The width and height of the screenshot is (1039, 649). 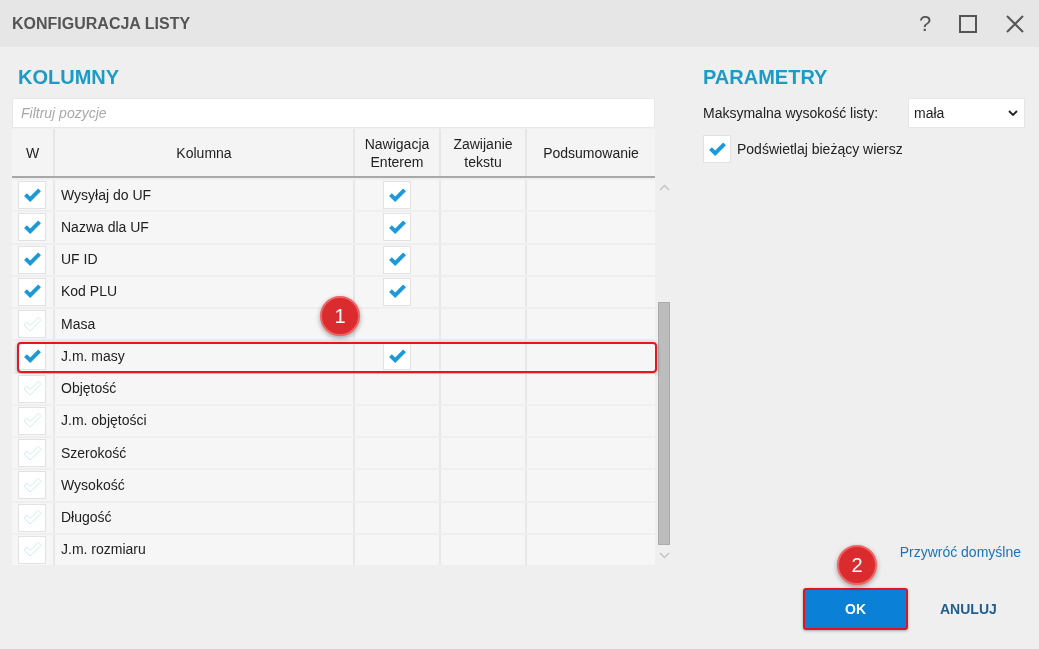 What do you see at coordinates (968, 23) in the screenshot?
I see `maximize-icon` at bounding box center [968, 23].